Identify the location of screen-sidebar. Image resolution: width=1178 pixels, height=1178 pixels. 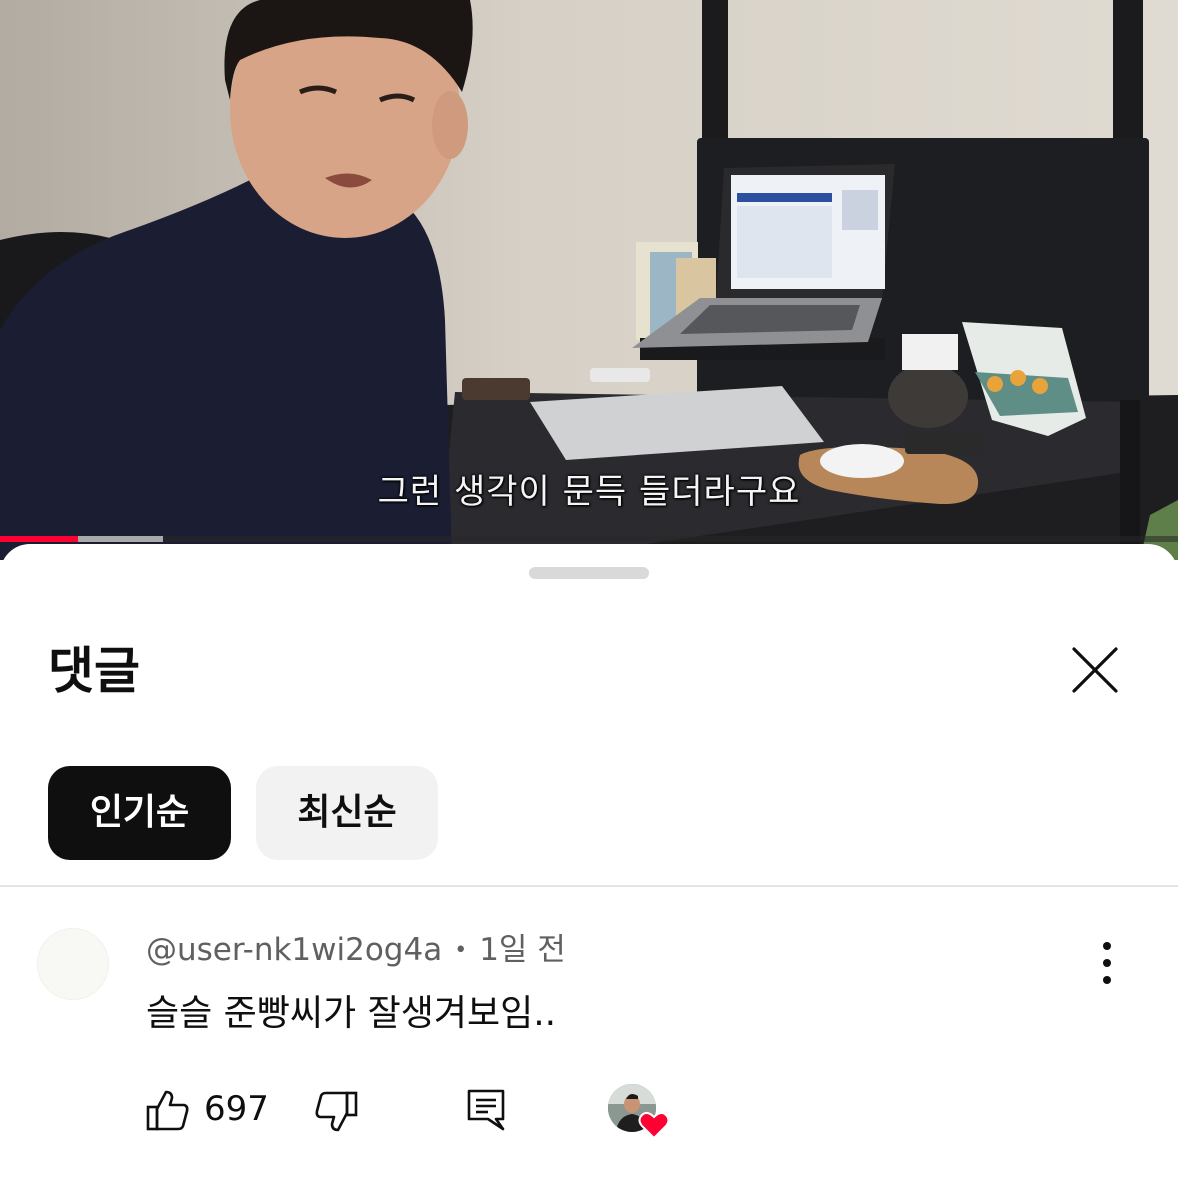
(860, 210).